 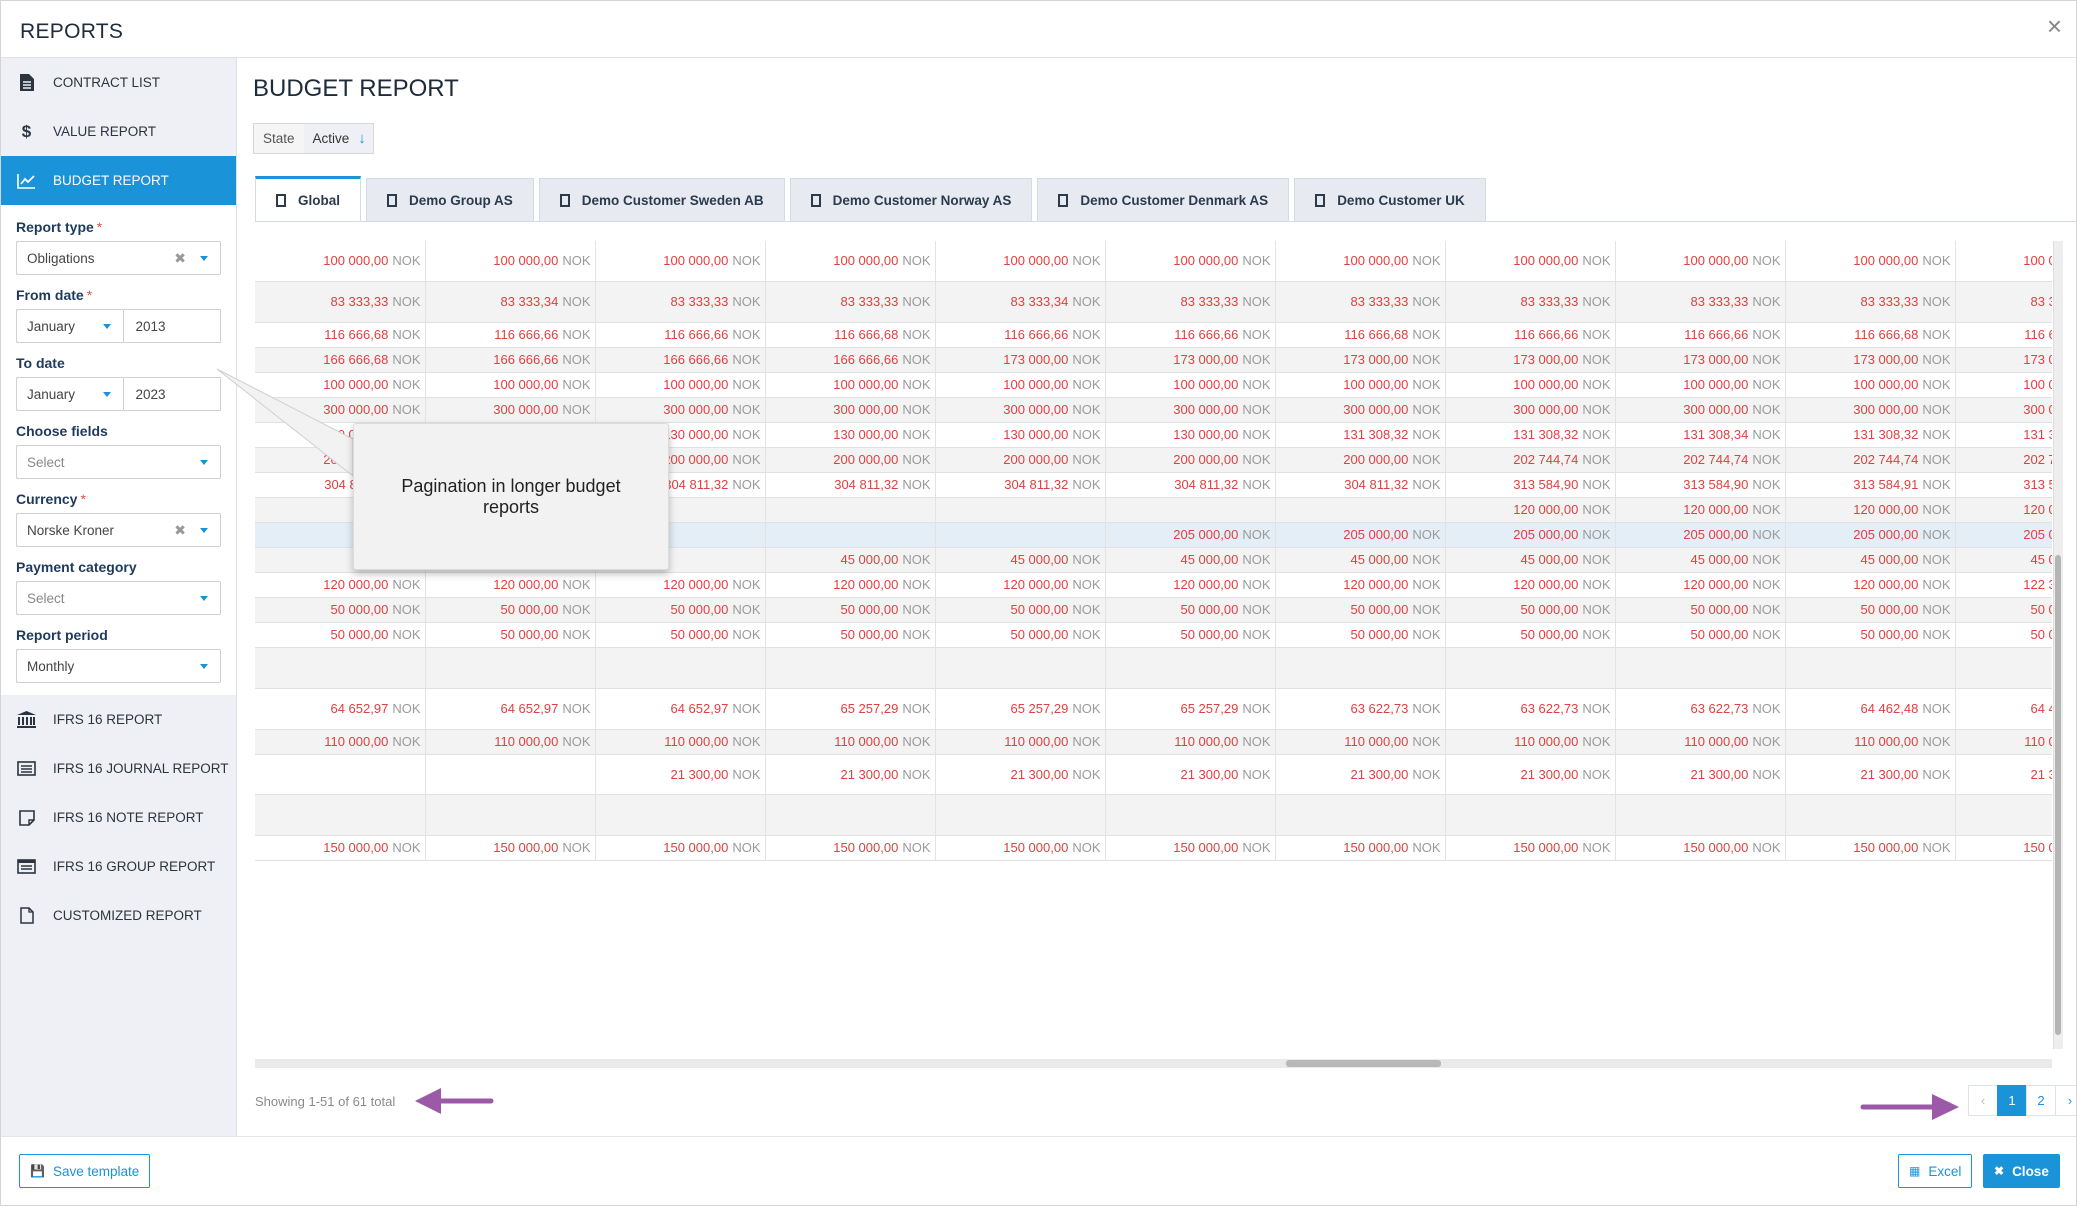 I want to click on choose-fields-select: Select, so click(x=118, y=462).